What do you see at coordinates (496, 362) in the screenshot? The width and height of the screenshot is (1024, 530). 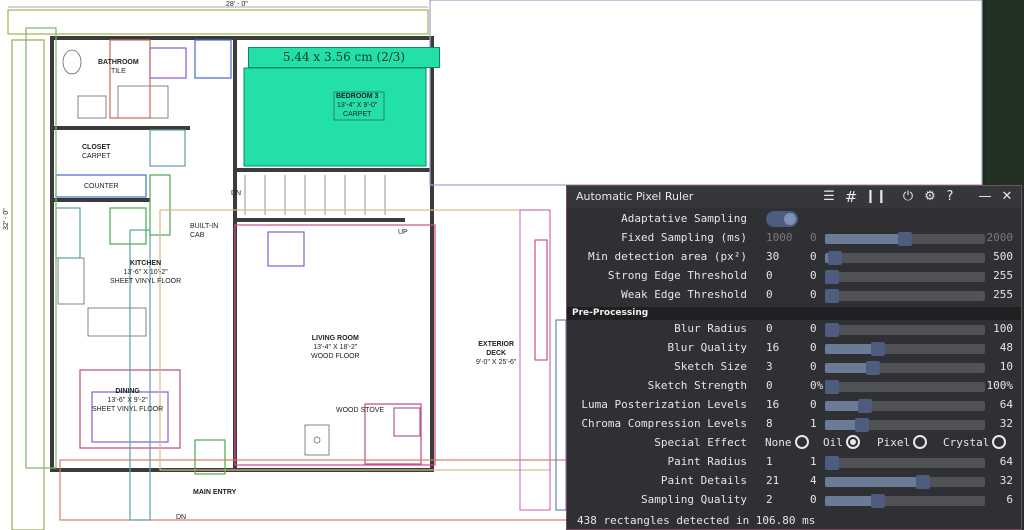 I see `room-dim-deck: 9'-0" X 25'-6"` at bounding box center [496, 362].